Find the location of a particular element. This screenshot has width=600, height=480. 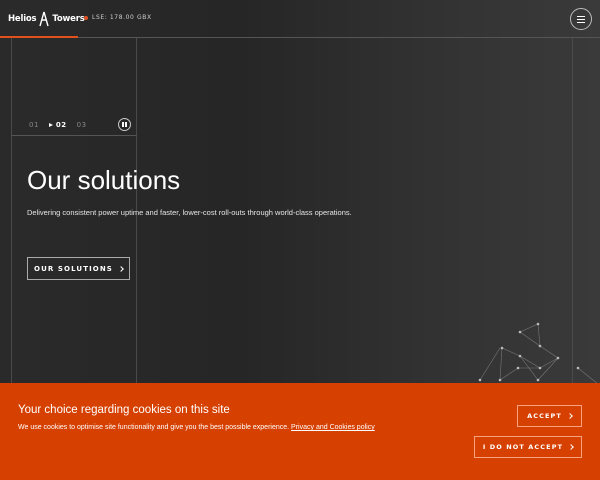

ticker-text: LSE: 178.00 GBX is located at coordinates (122, 17).